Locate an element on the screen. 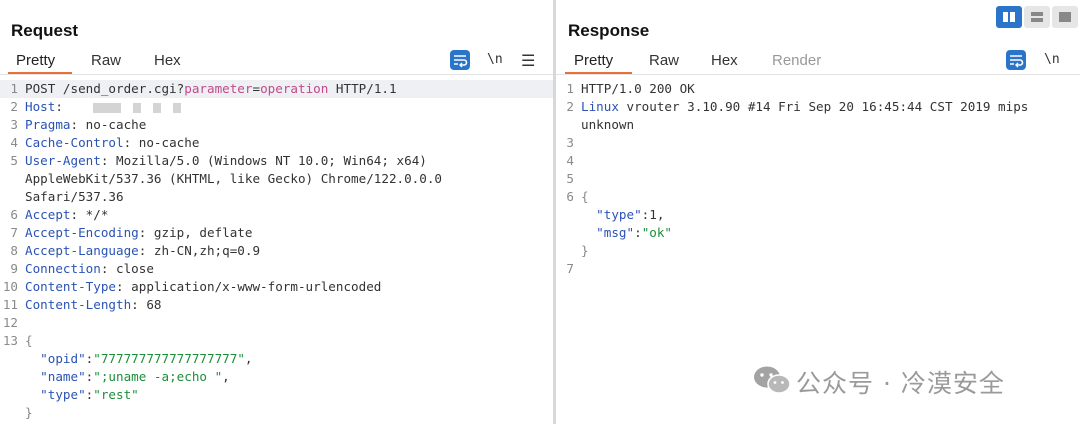 The width and height of the screenshot is (1080, 424). line-text: Connection: close is located at coordinates (89, 269).